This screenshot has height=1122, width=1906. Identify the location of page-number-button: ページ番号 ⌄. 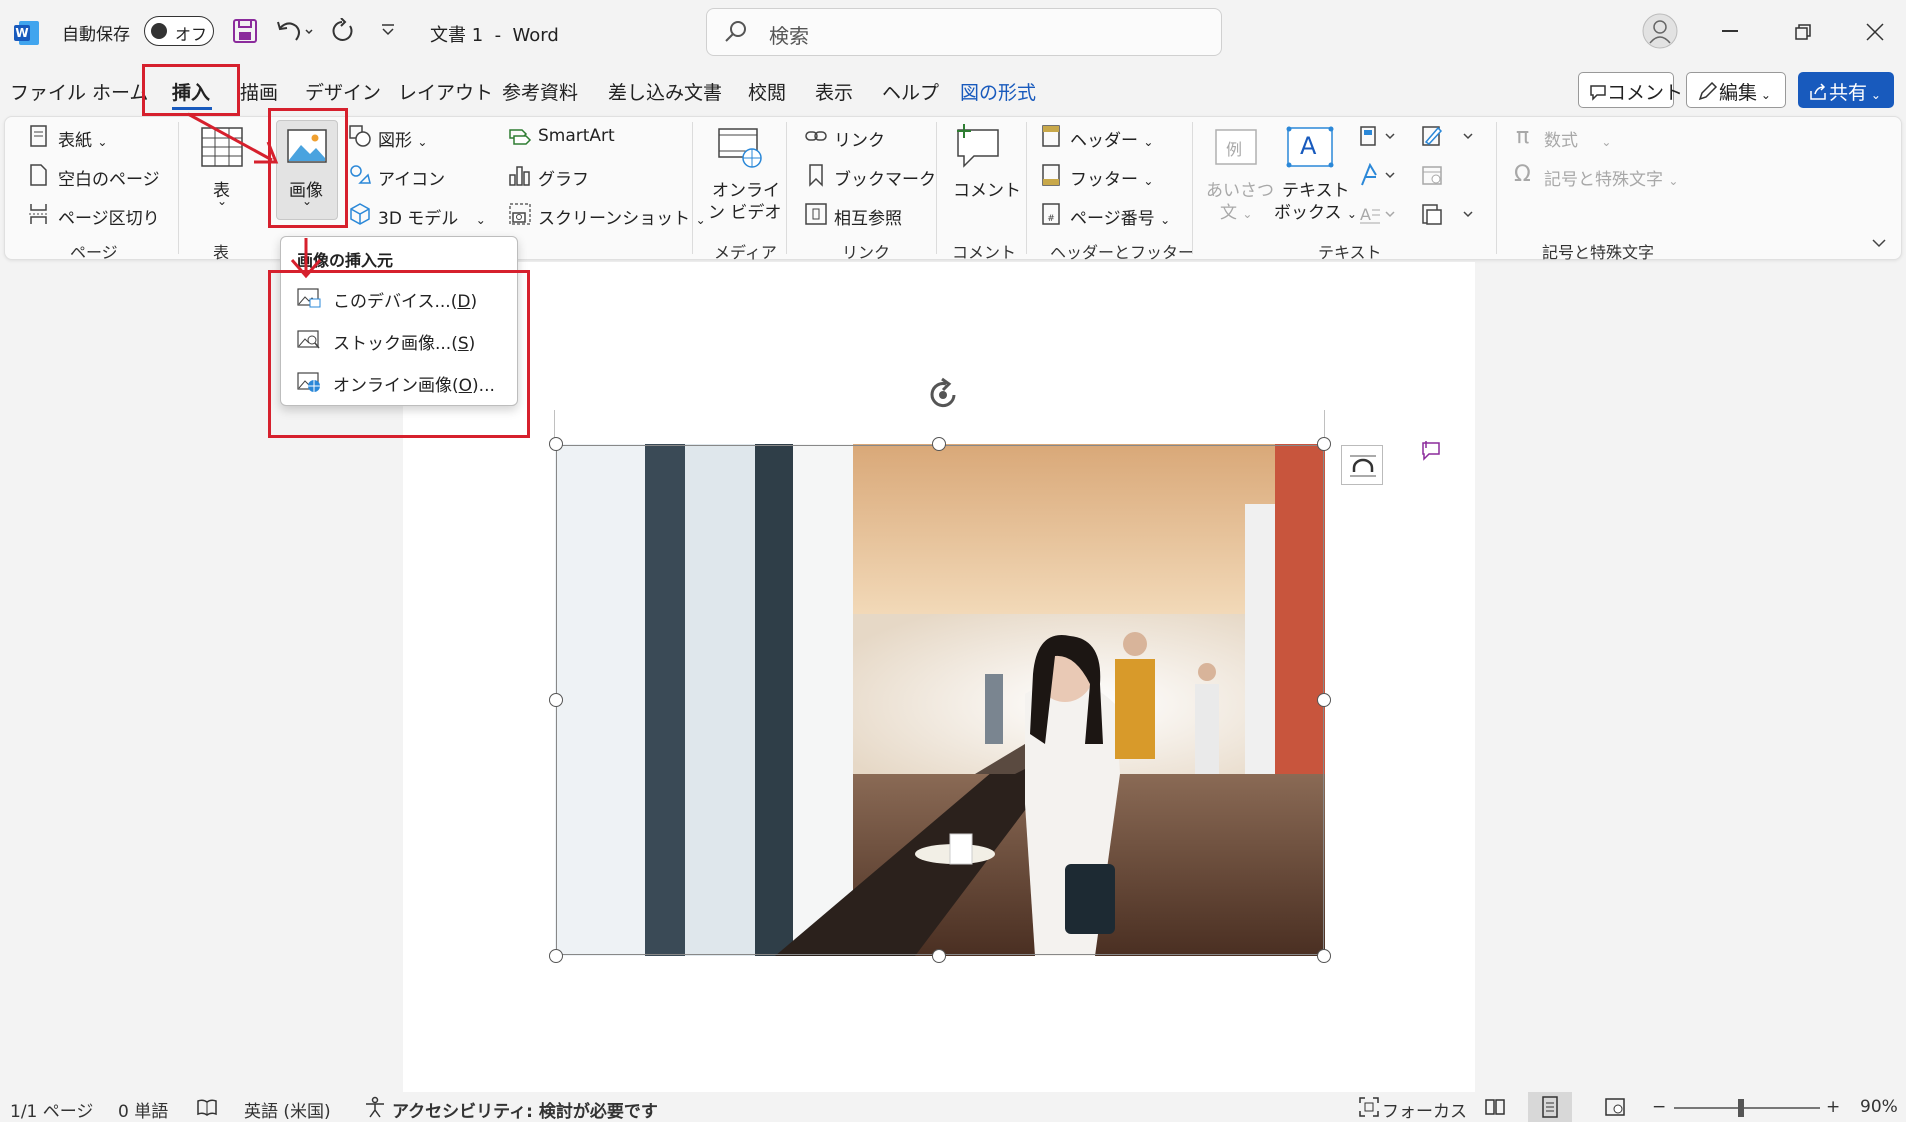
(1120, 216).